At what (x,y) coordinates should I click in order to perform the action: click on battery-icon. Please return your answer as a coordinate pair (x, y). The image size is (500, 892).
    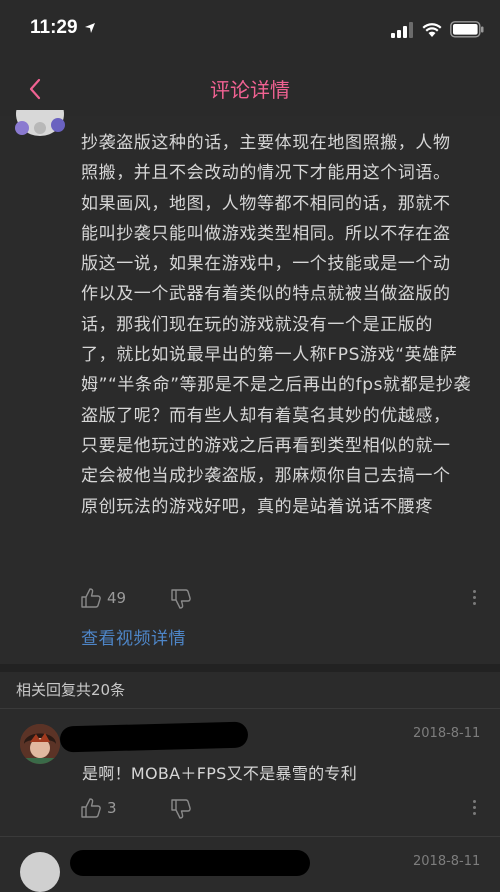
    Looking at the image, I should click on (467, 29).